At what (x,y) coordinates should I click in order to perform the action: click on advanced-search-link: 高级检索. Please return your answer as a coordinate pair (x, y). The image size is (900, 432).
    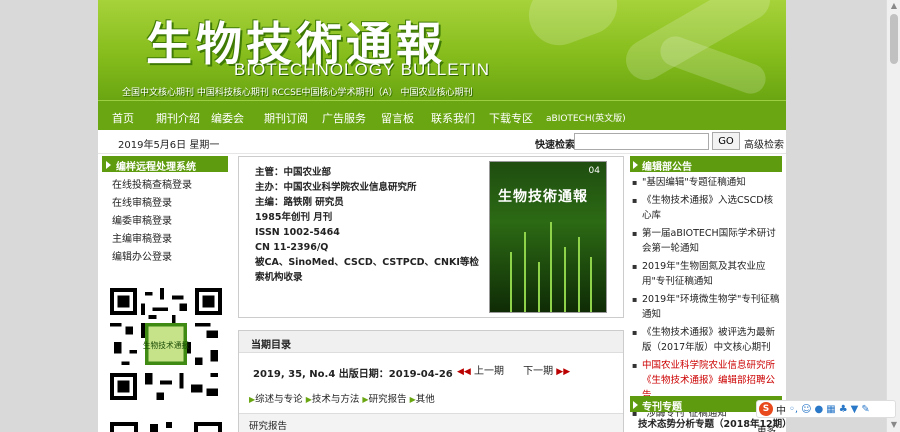
    Looking at the image, I should click on (764, 143).